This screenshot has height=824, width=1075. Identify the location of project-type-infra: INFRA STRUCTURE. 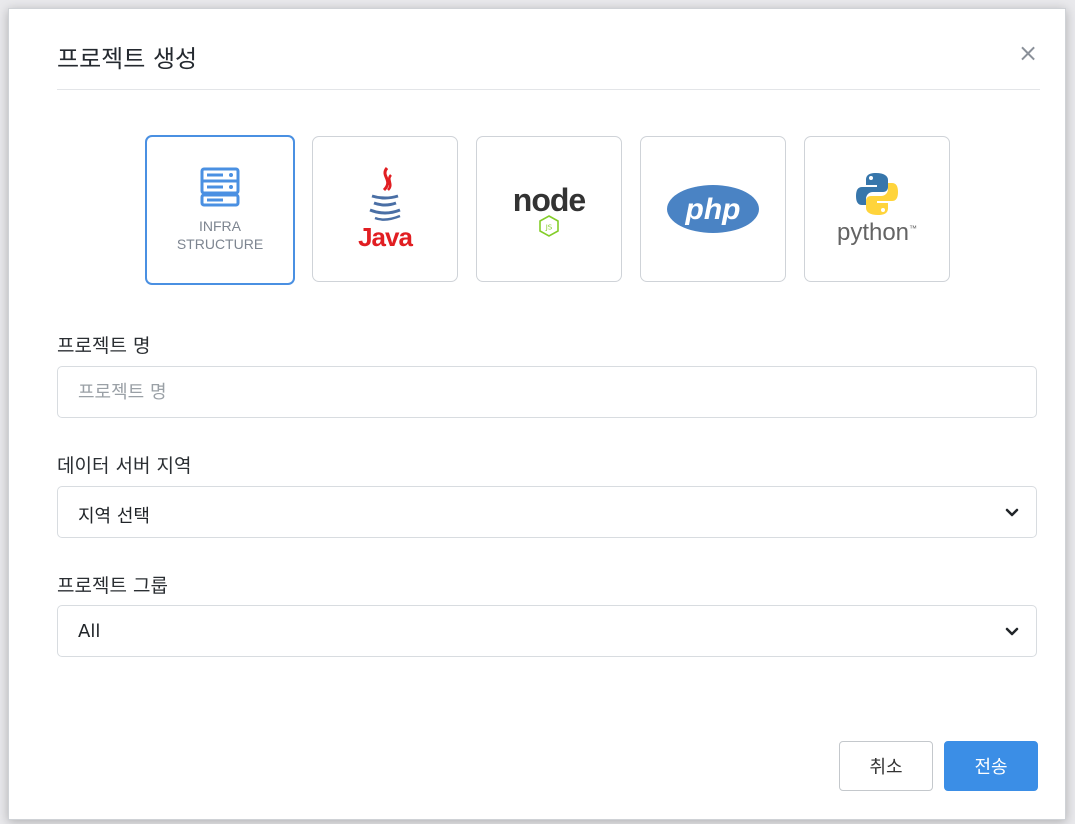
(220, 210).